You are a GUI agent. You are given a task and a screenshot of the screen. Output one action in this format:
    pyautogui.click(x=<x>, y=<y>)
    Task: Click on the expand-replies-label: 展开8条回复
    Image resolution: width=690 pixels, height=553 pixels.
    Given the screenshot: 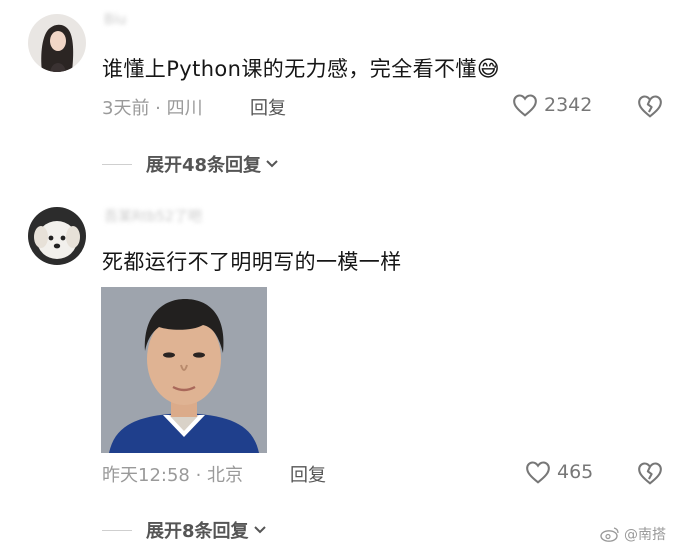 What is the action you would take?
    pyautogui.click(x=197, y=531)
    